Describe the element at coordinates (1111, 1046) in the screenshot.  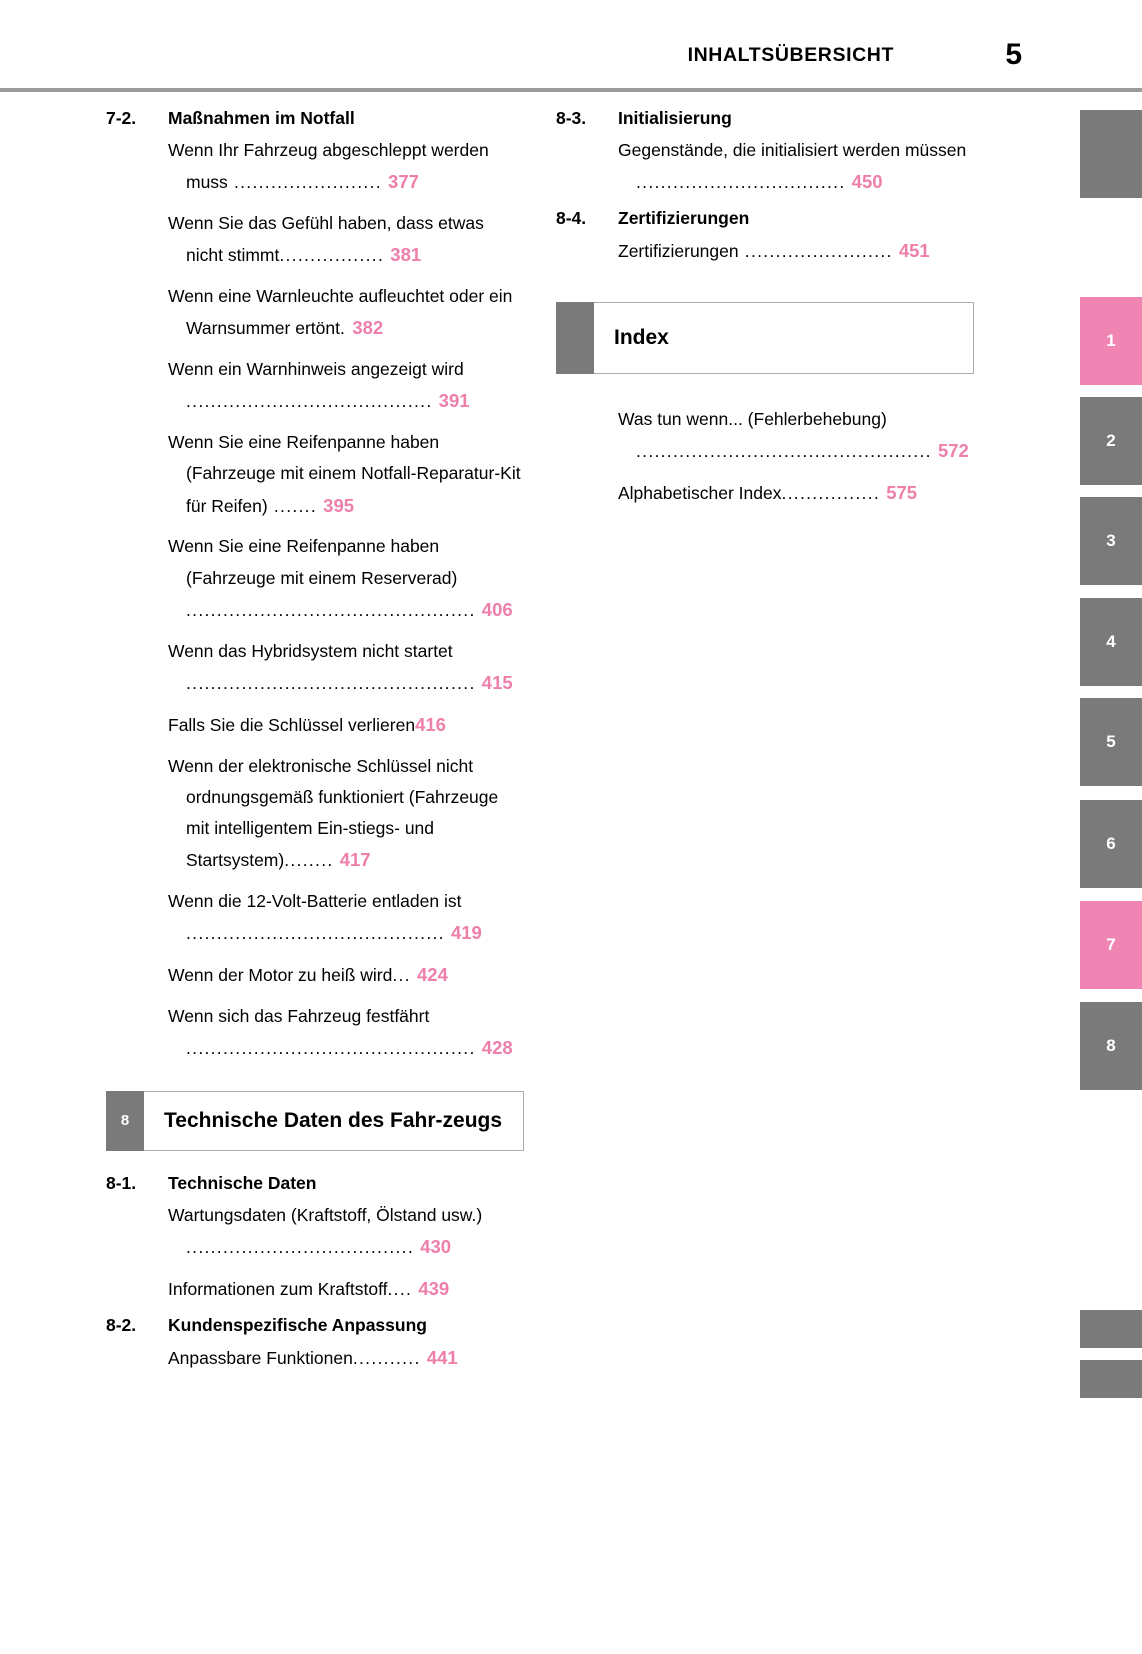
I see `thumb-tab-8: 8` at that location.